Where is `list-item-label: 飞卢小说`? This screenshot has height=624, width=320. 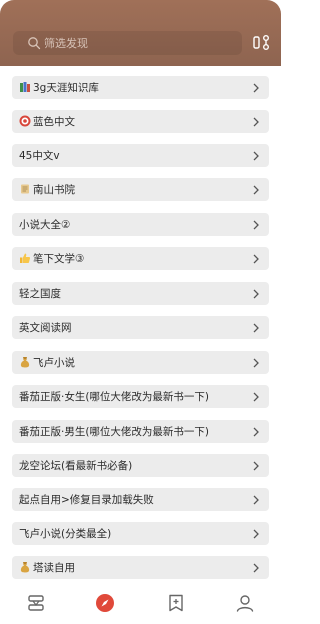
list-item-label: 飞卢小说 is located at coordinates (54, 363).